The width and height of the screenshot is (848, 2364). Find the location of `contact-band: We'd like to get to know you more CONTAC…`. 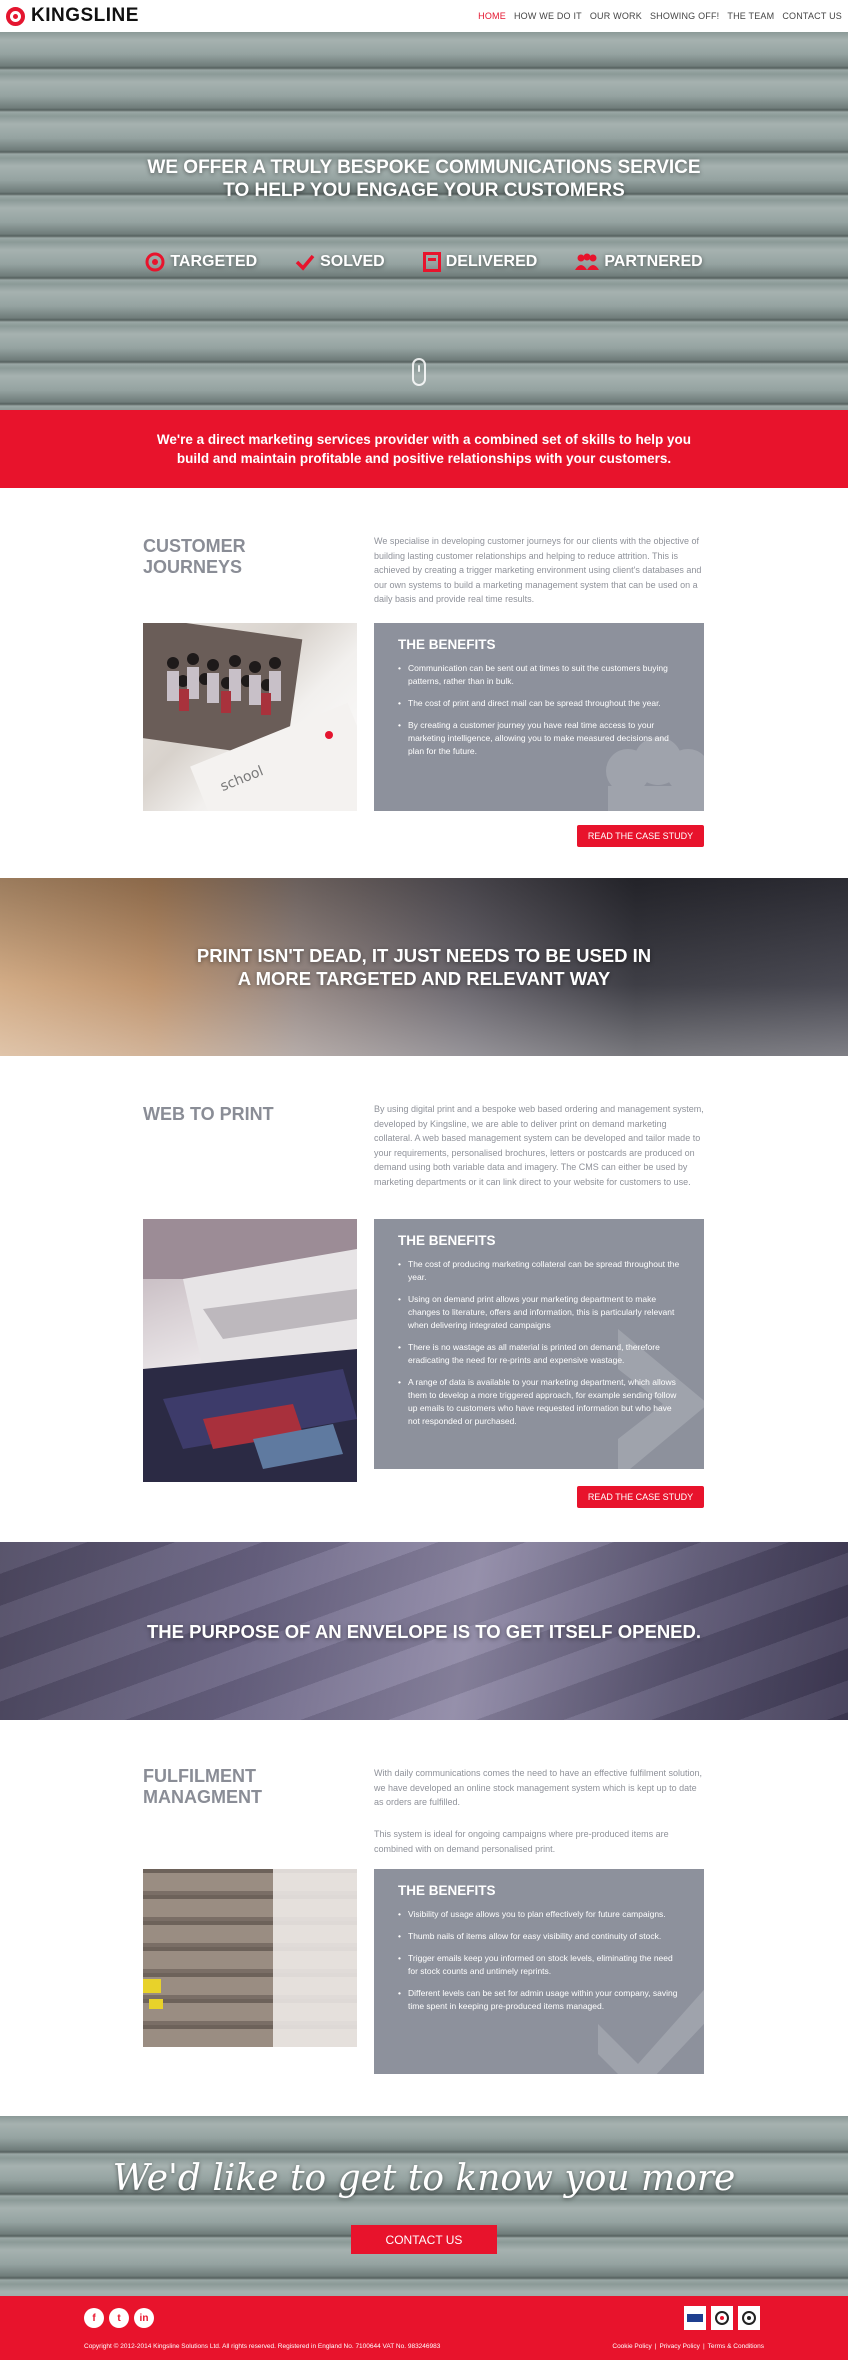

contact-band: We'd like to get to know you more CONTAC… is located at coordinates (424, 2206).